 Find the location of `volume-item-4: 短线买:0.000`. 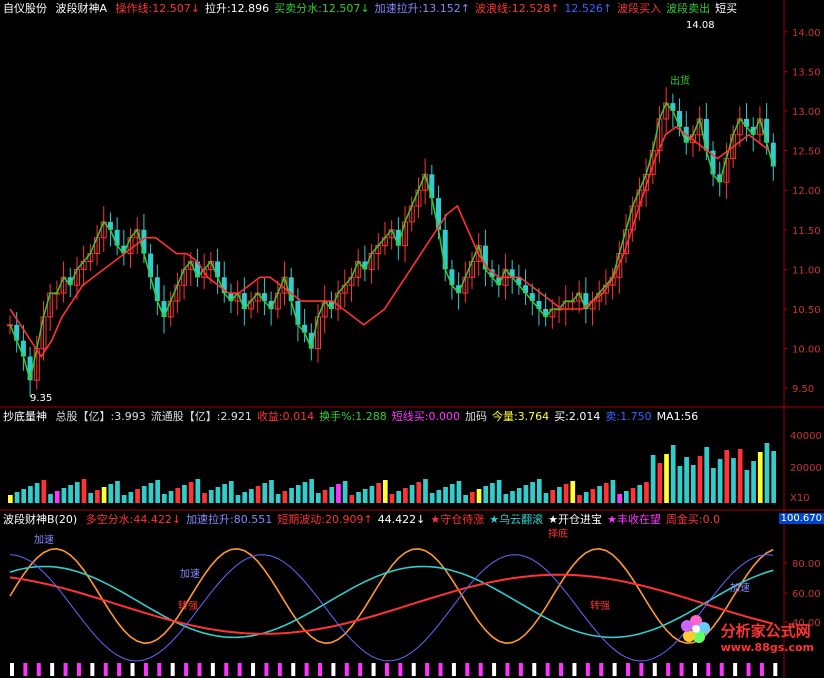

volume-item-4: 短线买:0.000 is located at coordinates (425, 416).